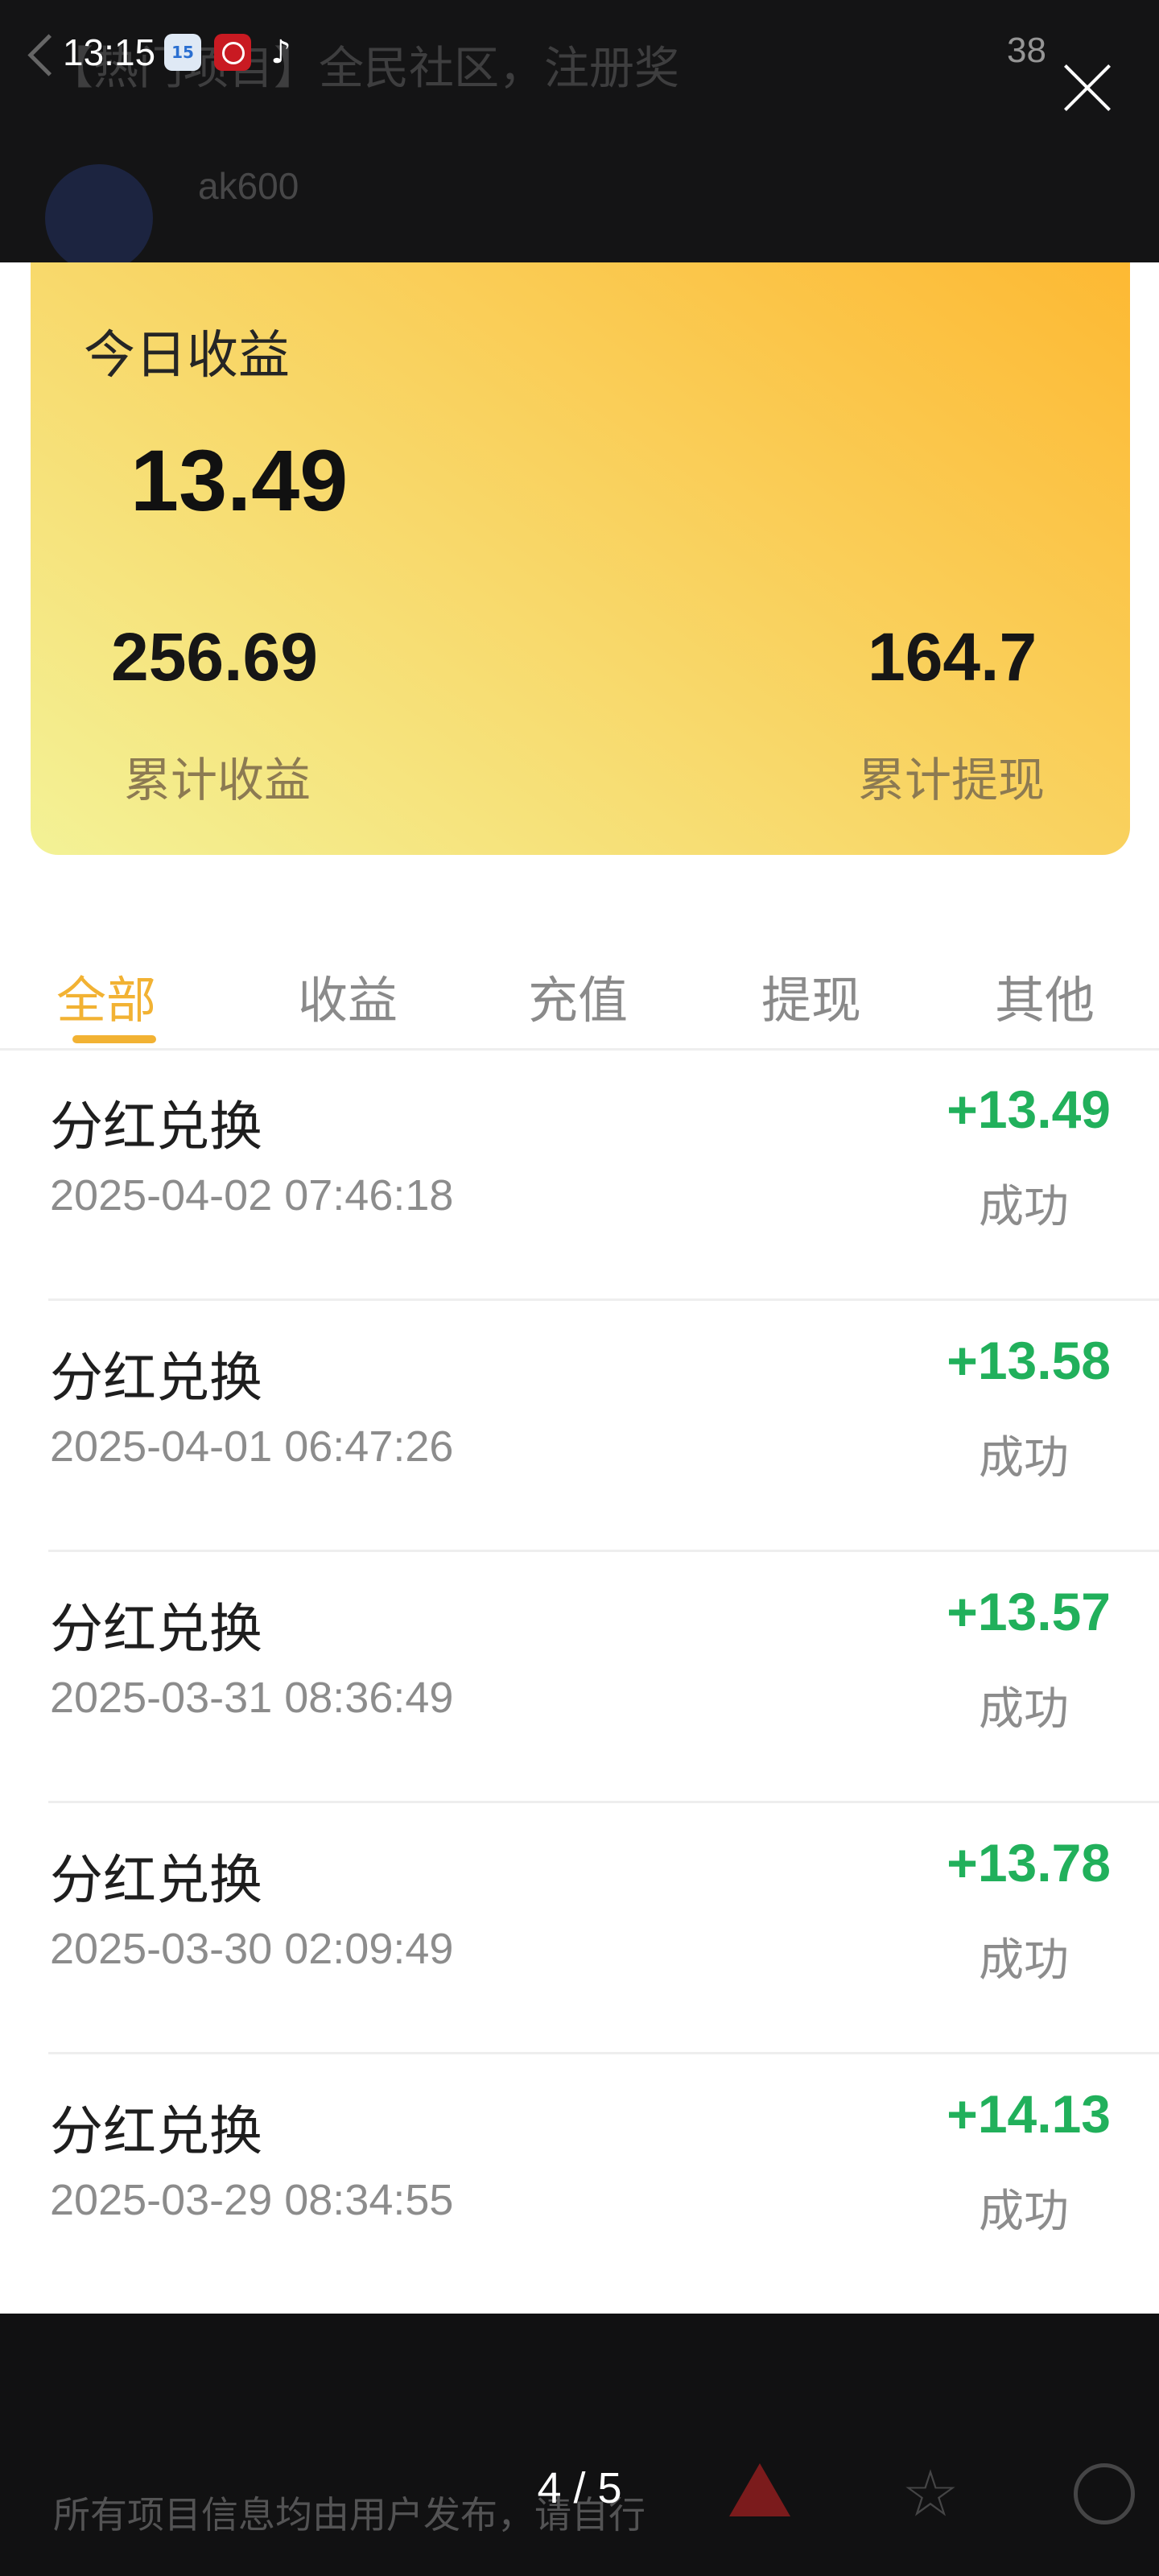 This screenshot has height=2576, width=1159. What do you see at coordinates (217, 780) in the screenshot?
I see `total-earnings-label: 累计收益` at bounding box center [217, 780].